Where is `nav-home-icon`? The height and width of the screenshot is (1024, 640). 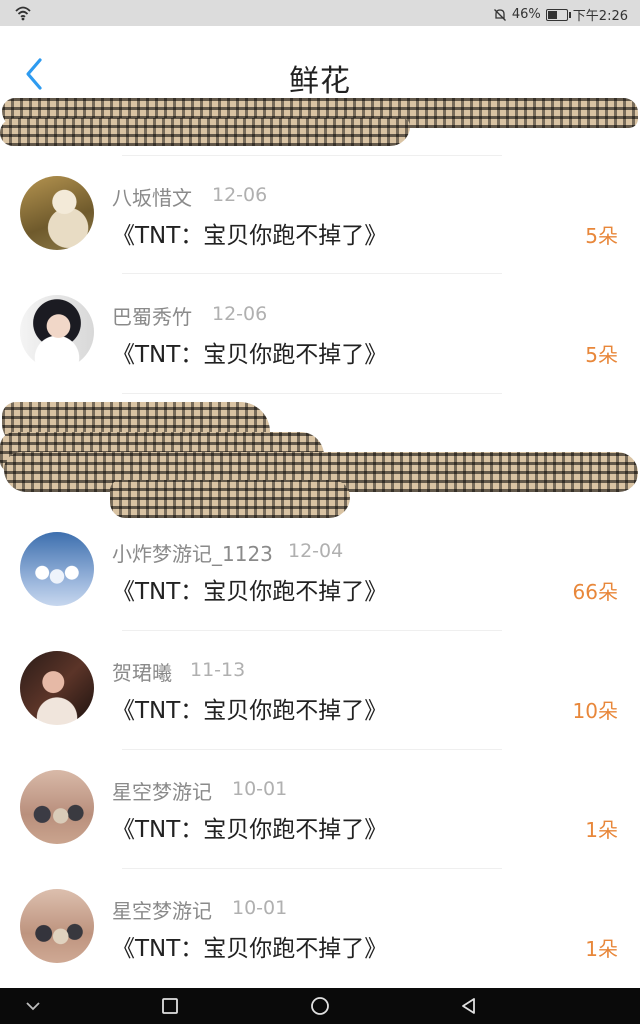
nav-home-icon is located at coordinates (320, 1006).